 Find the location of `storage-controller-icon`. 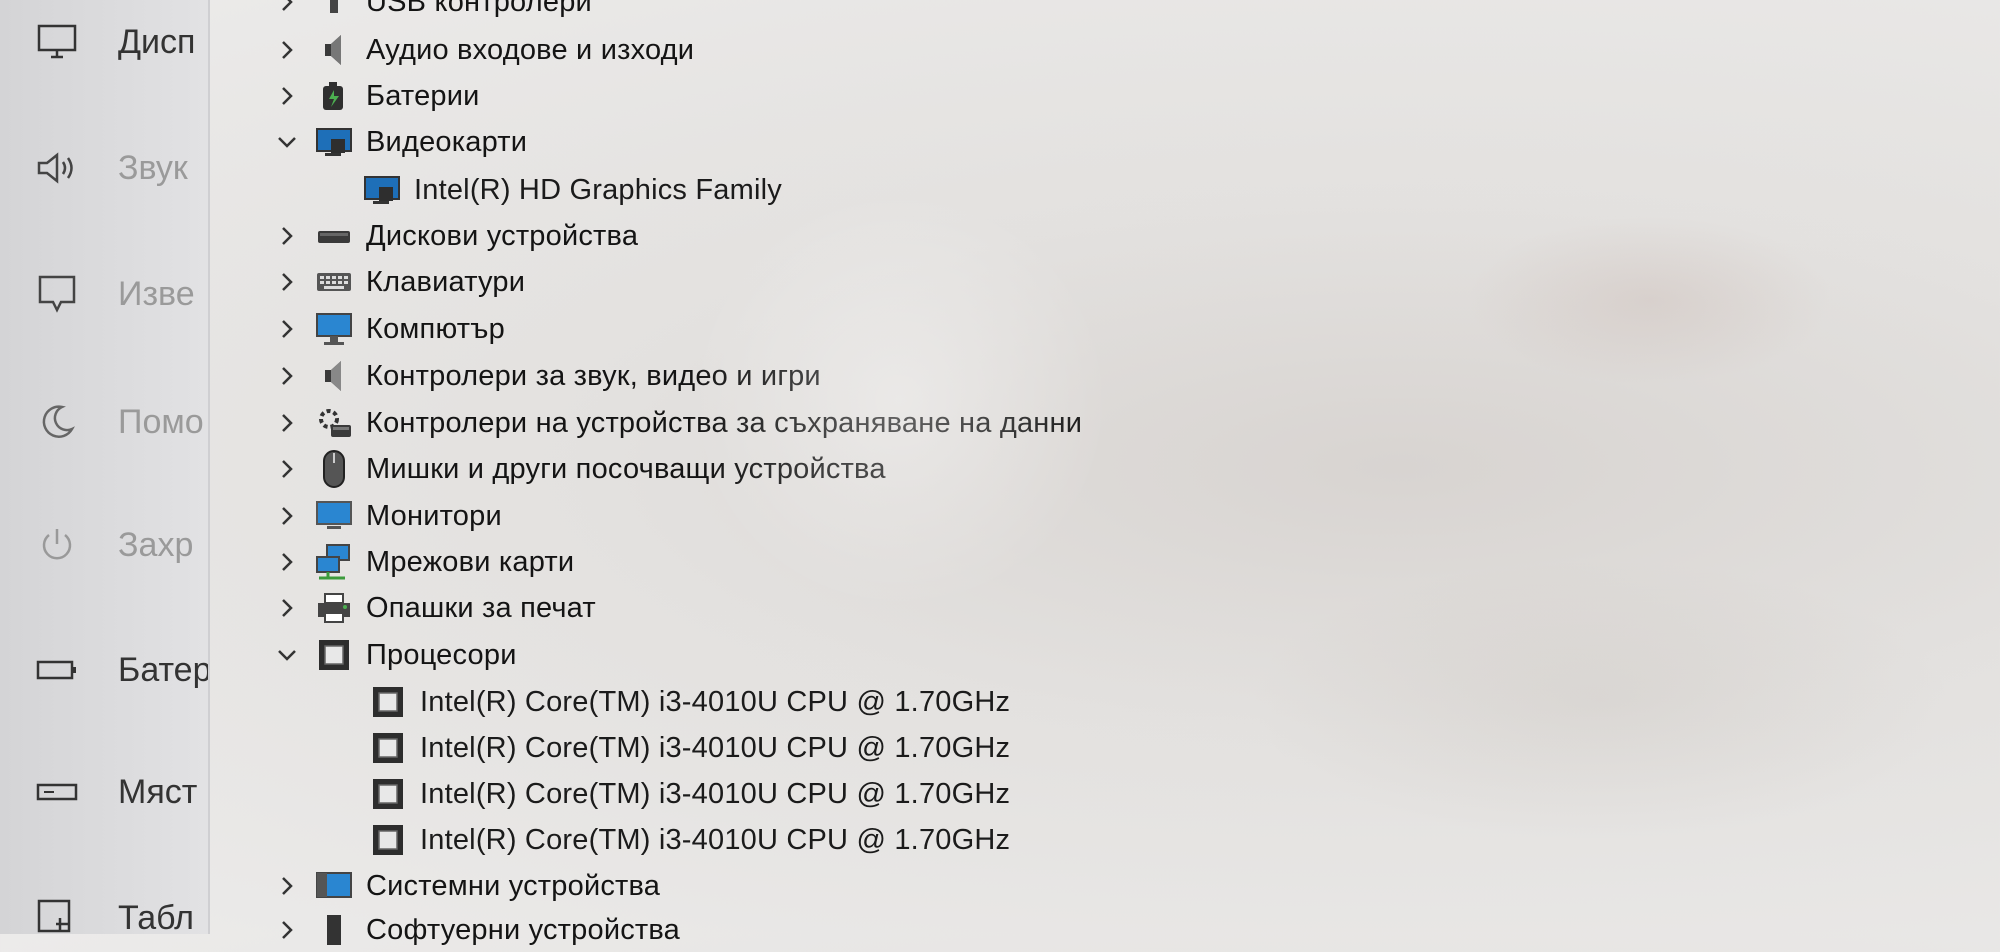

storage-controller-icon is located at coordinates (334, 423).